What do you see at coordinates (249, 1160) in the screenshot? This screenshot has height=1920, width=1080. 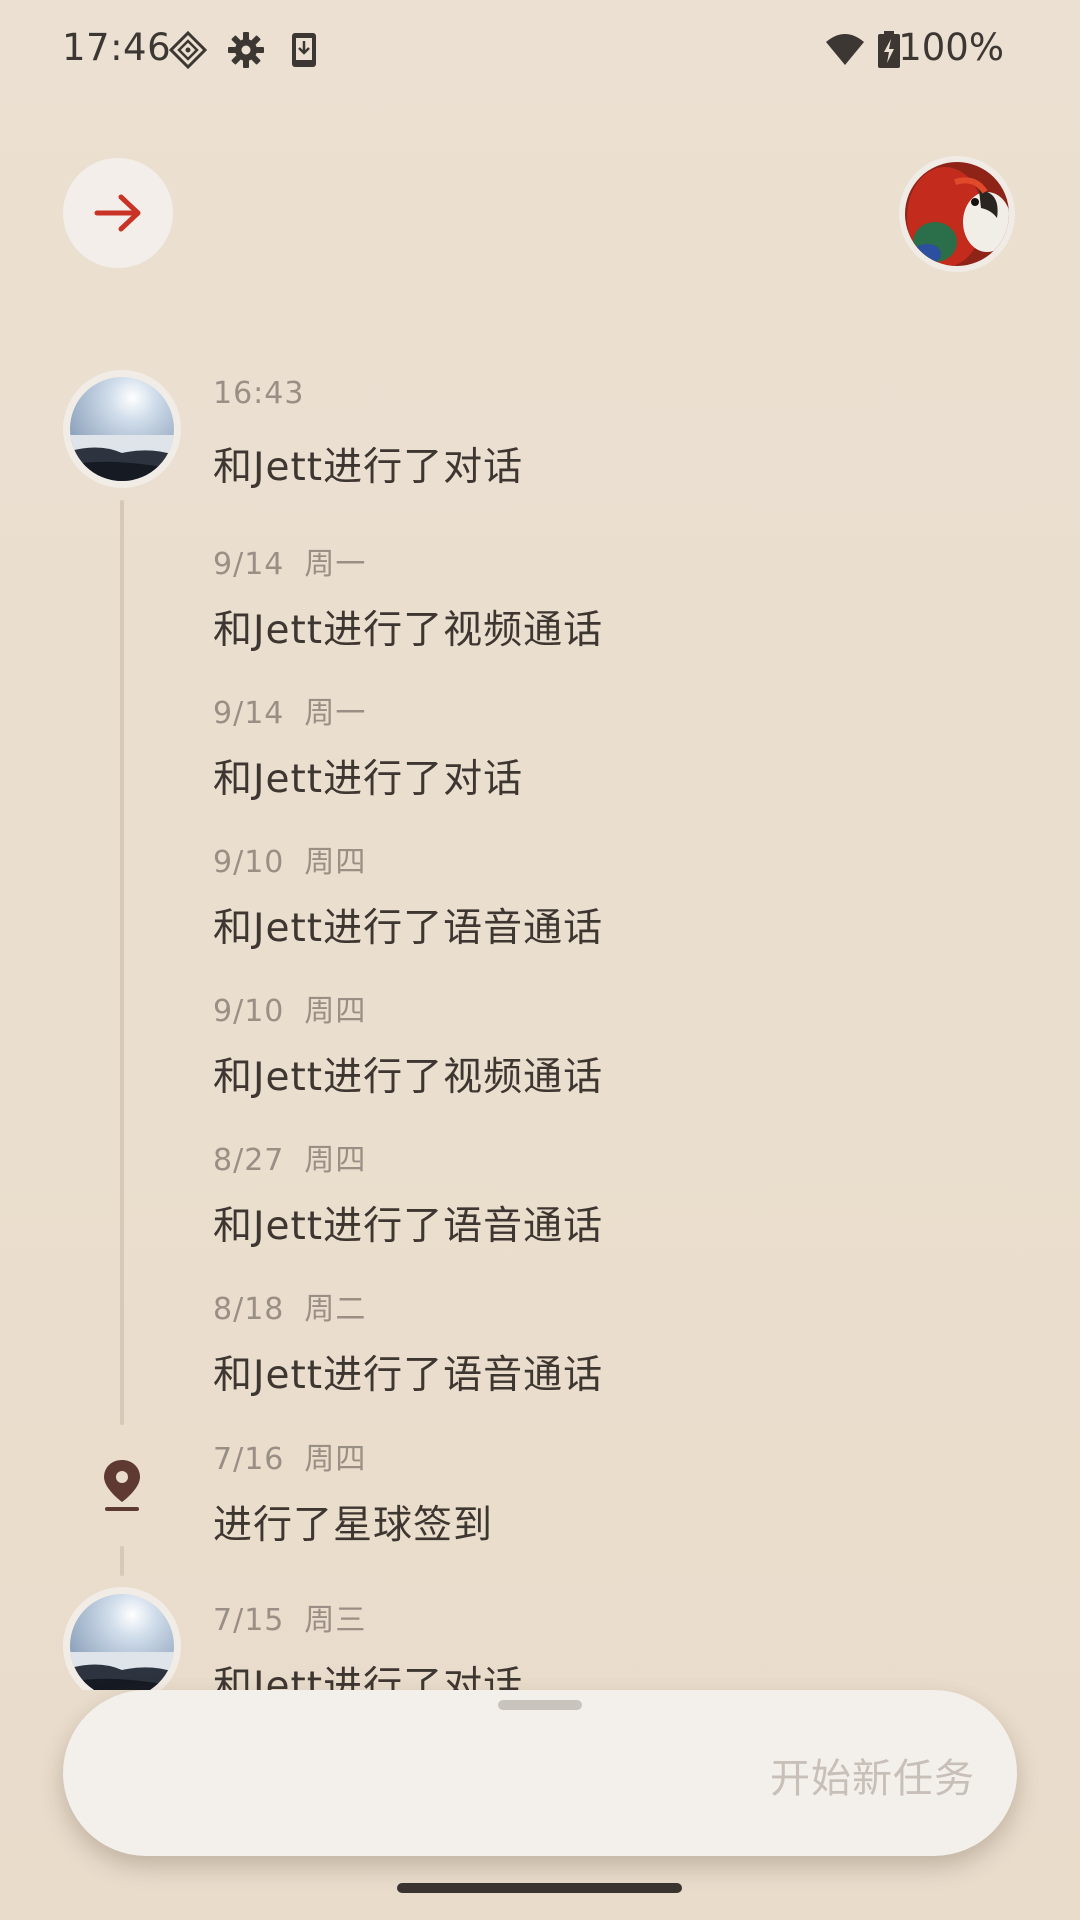 I see `entry-date-text: 8/27` at bounding box center [249, 1160].